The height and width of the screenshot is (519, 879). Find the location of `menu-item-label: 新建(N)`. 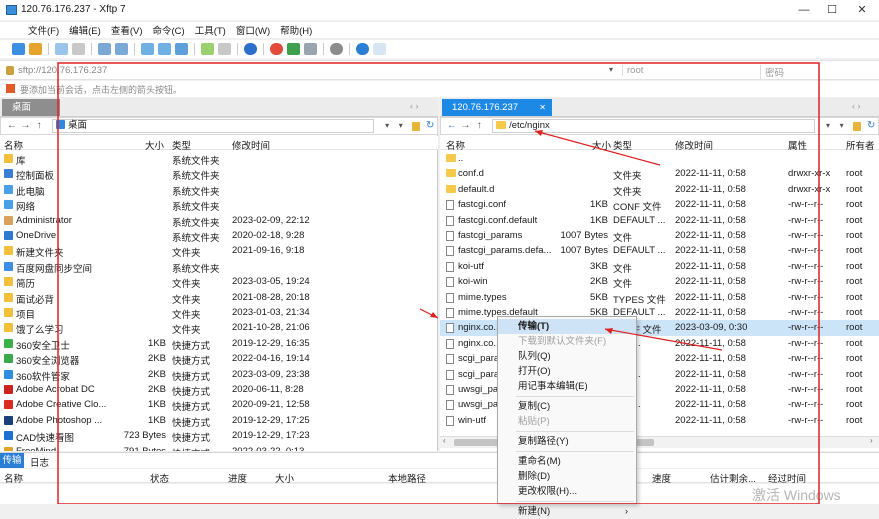

menu-item-label: 新建(N) is located at coordinates (534, 511).